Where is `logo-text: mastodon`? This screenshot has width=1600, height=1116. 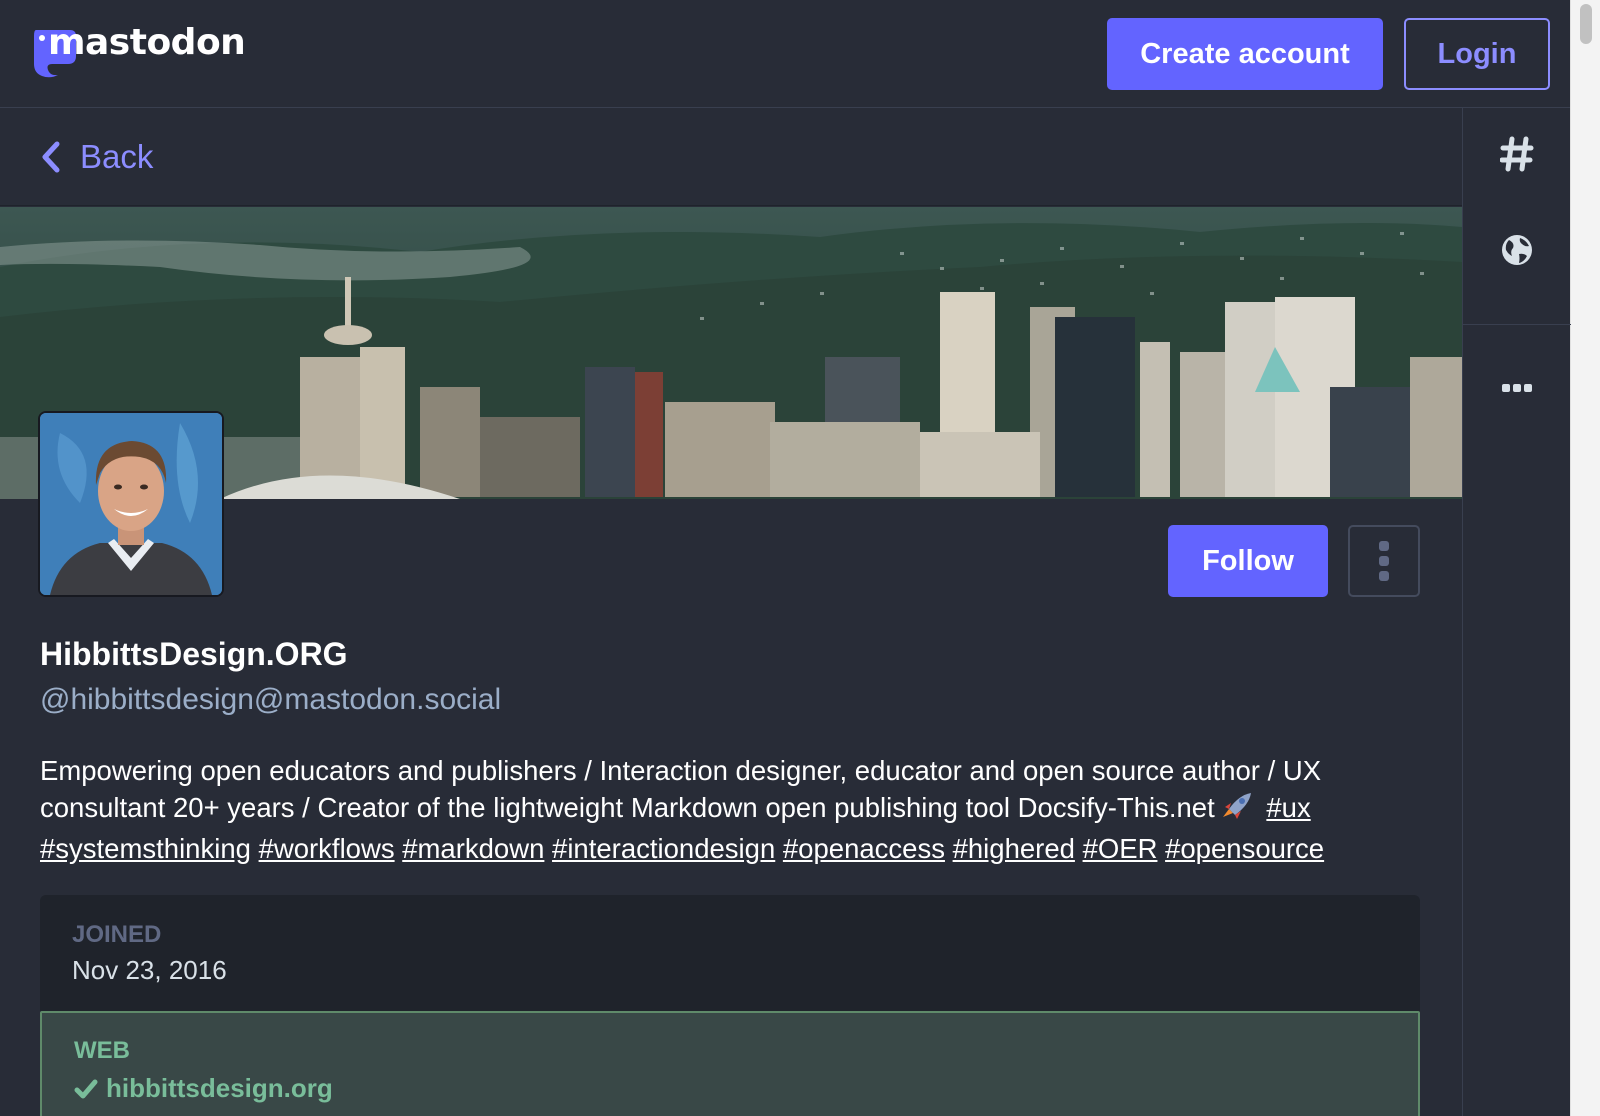 logo-text: mastodon is located at coordinates (147, 42).